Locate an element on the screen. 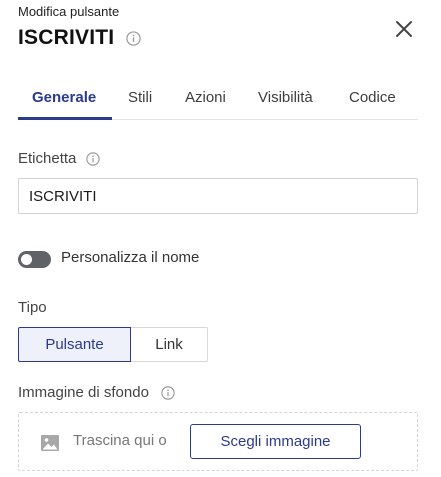  type-option-pulsante: Pulsante is located at coordinates (74, 344).